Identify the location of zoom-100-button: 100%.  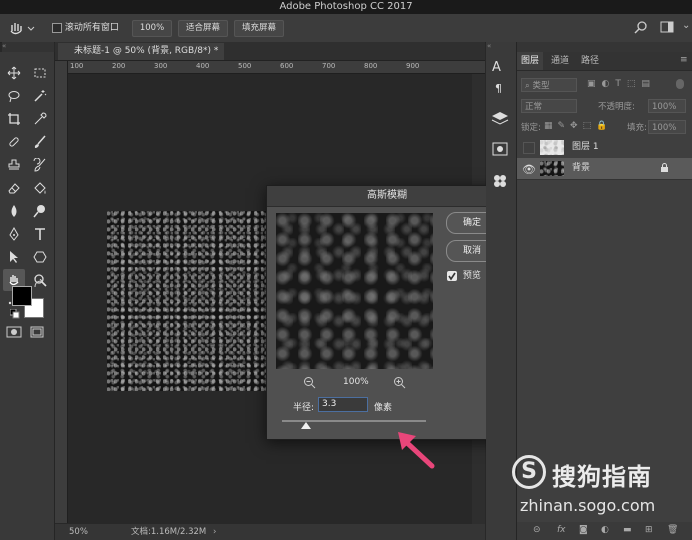
(152, 28).